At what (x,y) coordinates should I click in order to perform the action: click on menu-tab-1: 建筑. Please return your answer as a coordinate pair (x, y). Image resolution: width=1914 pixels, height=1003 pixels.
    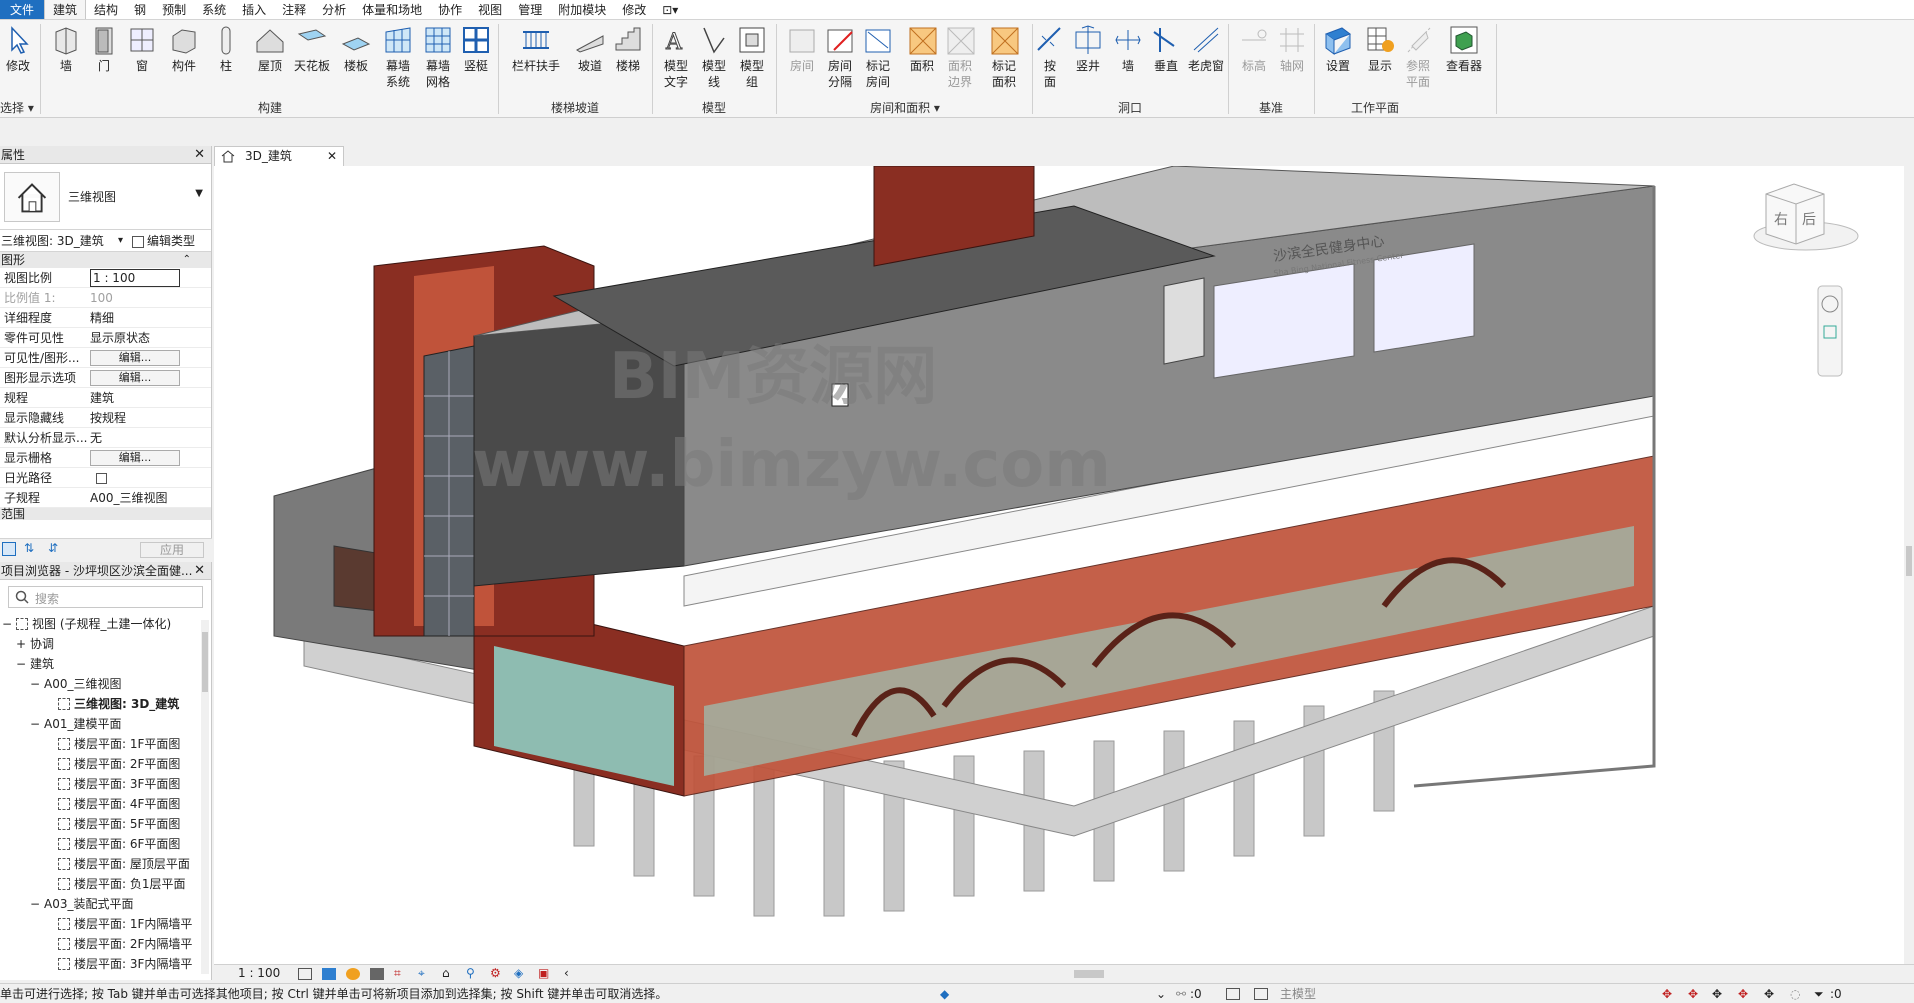
    Looking at the image, I should click on (65, 9).